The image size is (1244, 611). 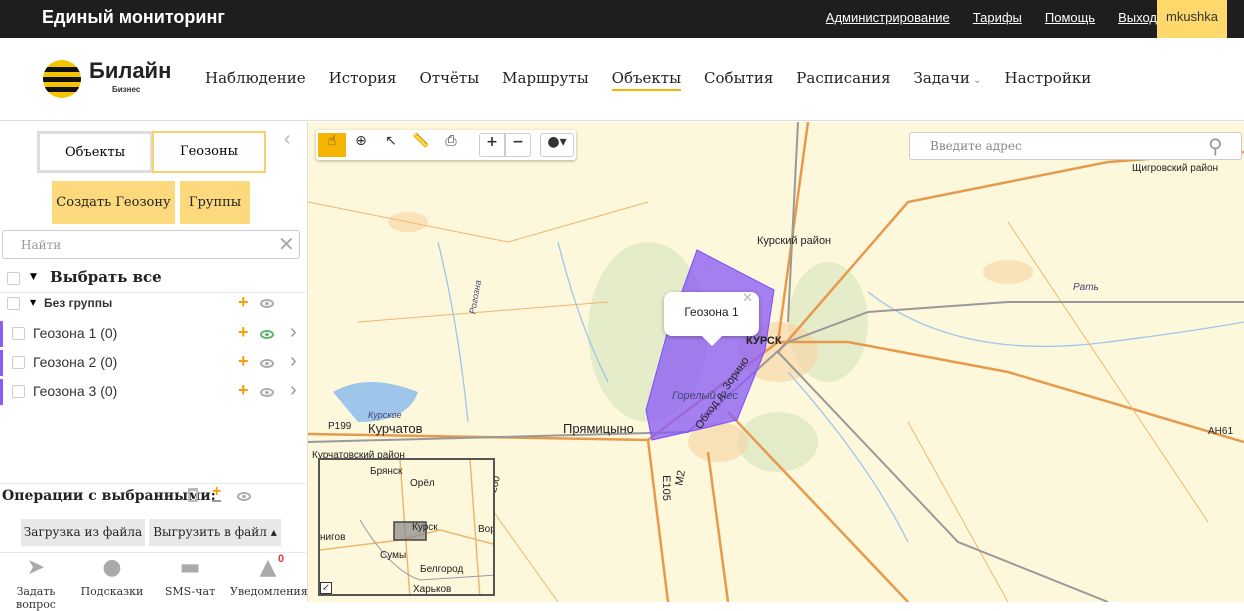 What do you see at coordinates (738, 80) in the screenshot?
I see `nav-events: События` at bounding box center [738, 80].